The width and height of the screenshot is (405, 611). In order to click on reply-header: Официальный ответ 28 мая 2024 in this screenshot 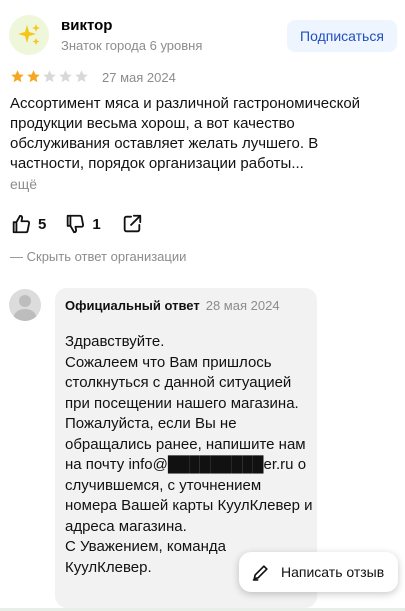, I will do `click(172, 306)`.